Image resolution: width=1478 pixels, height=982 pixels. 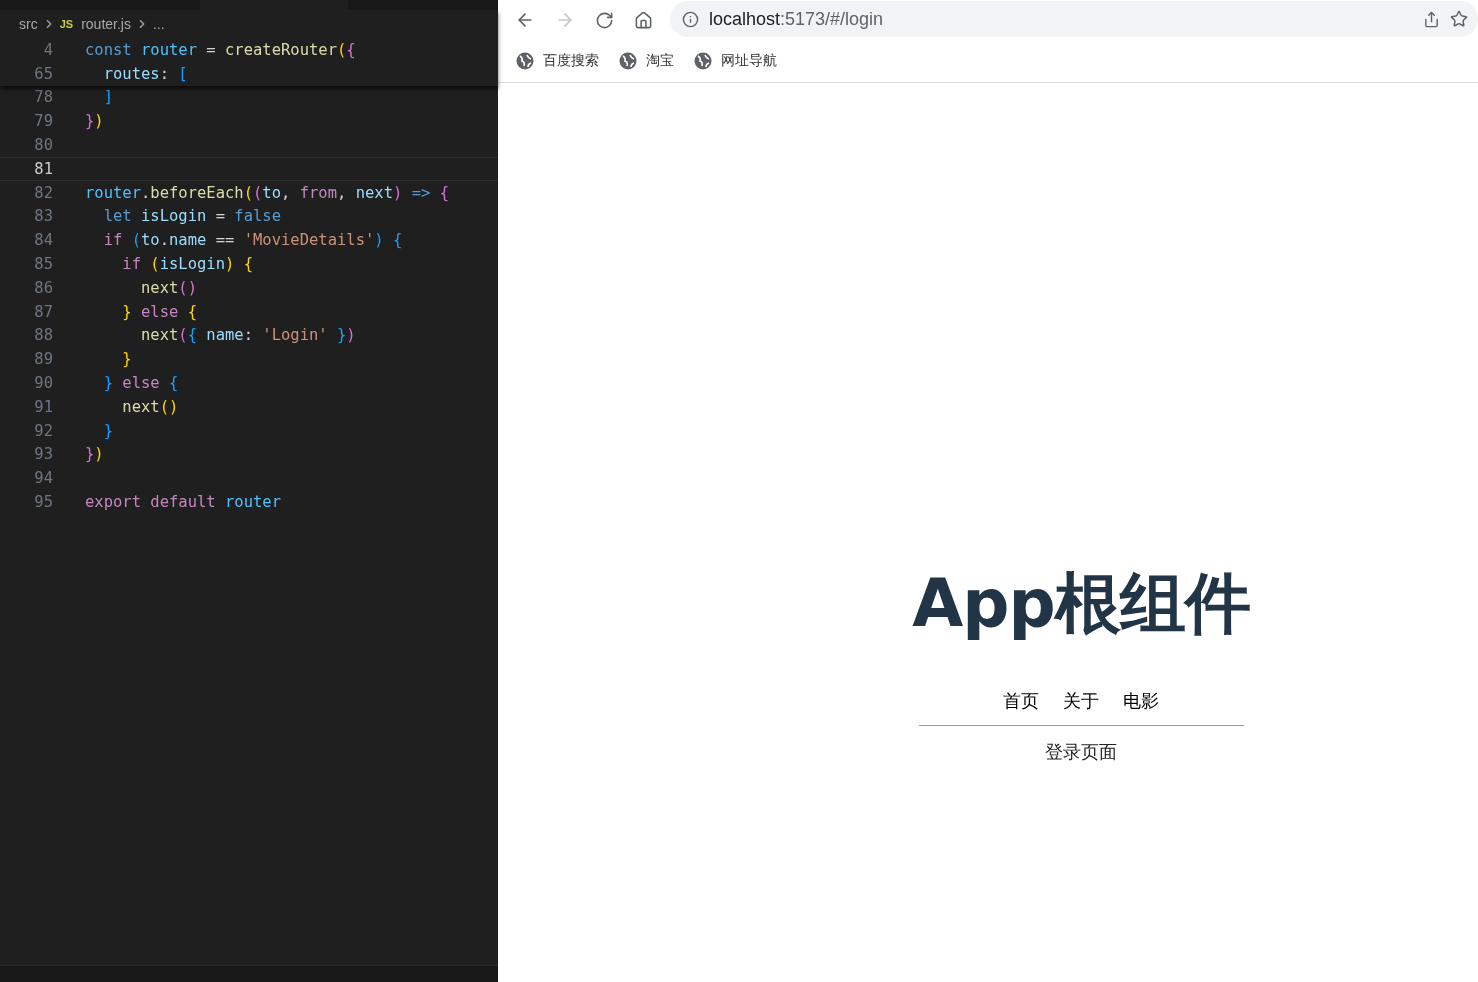 What do you see at coordinates (267, 192) in the screenshot?
I see `code-text: router.beforeEach((to, from, next) => {` at bounding box center [267, 192].